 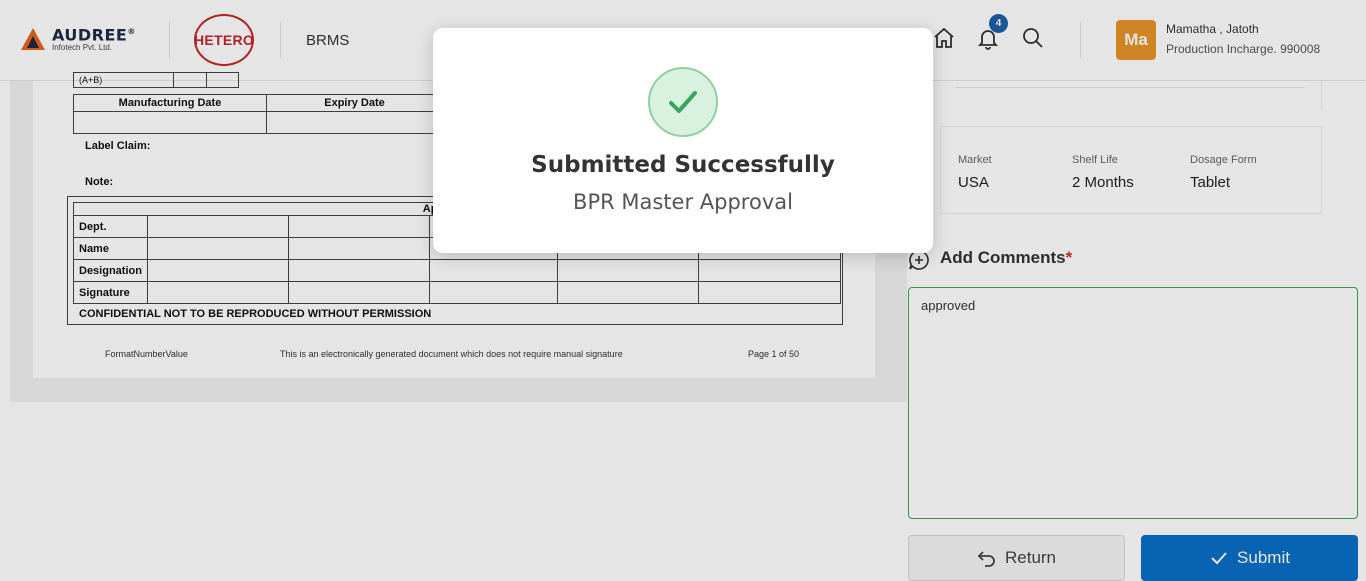 What do you see at coordinates (683, 165) in the screenshot?
I see `dialog-title: Submitted Successfully` at bounding box center [683, 165].